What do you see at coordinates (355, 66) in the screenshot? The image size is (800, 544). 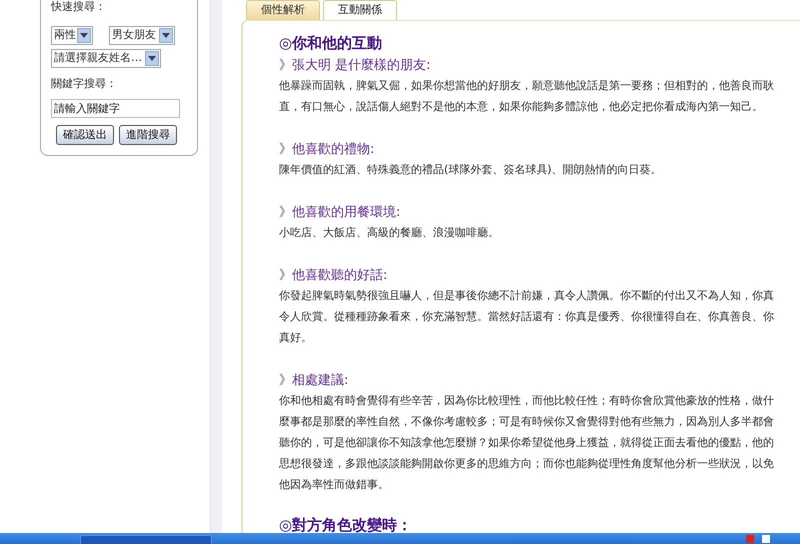 I see `subsection-heading: 》張大明 是什麼樣的朋友:` at bounding box center [355, 66].